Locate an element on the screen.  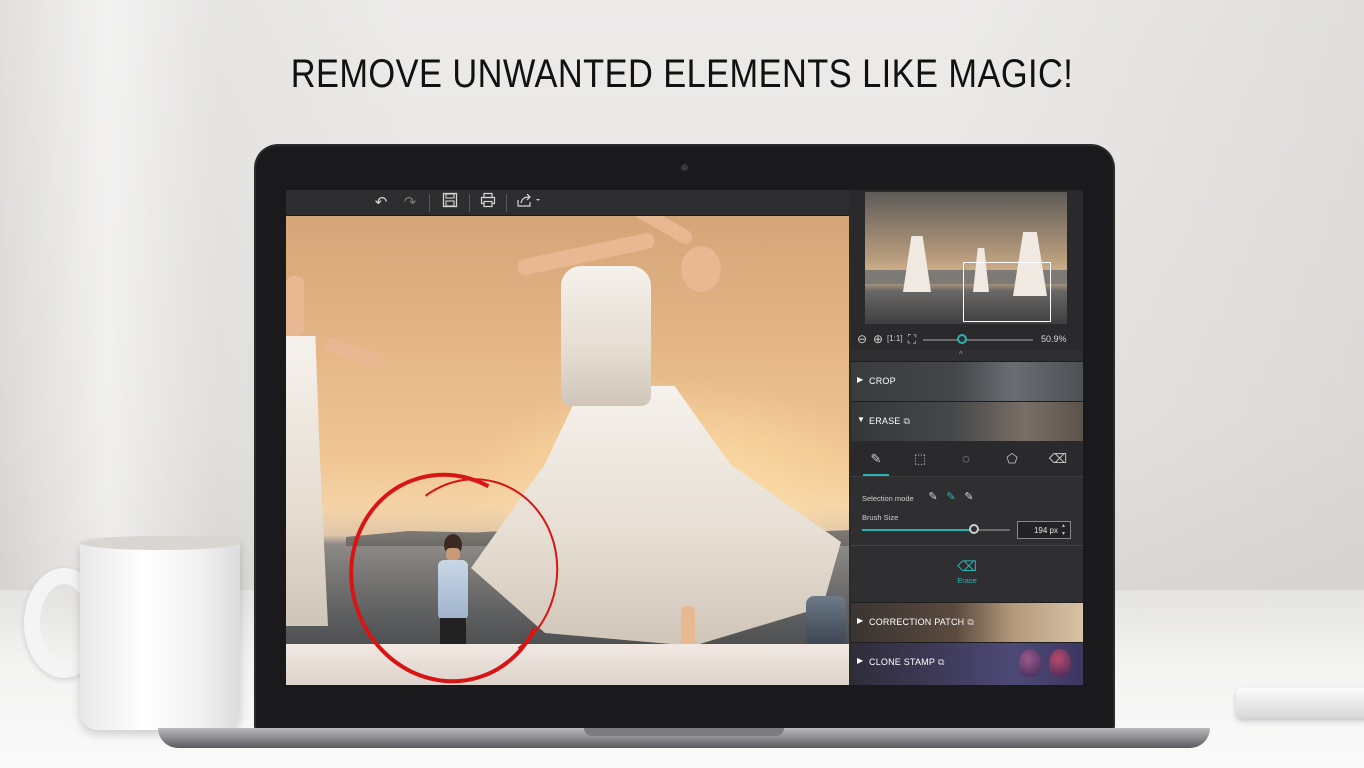
active-tool-indicator is located at coordinates (876, 475).